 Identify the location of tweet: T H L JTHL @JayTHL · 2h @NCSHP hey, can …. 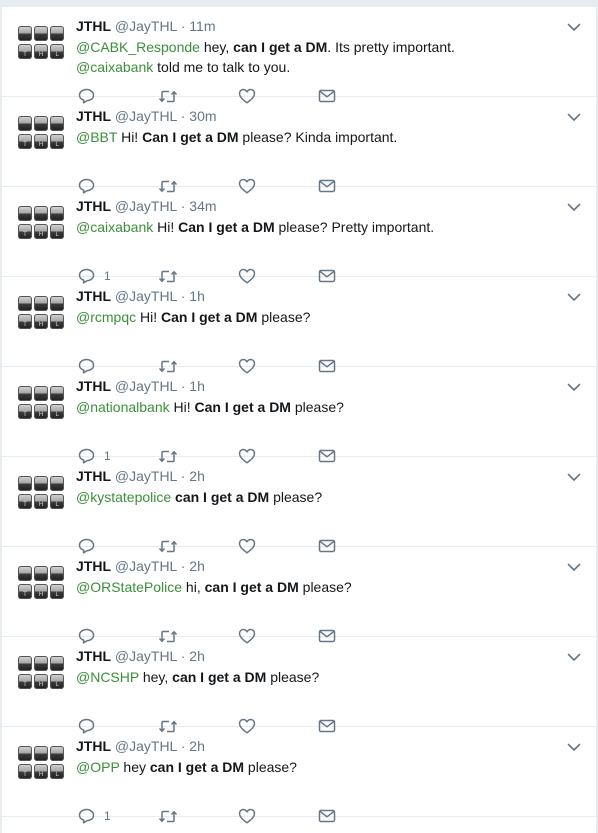
(299, 685).